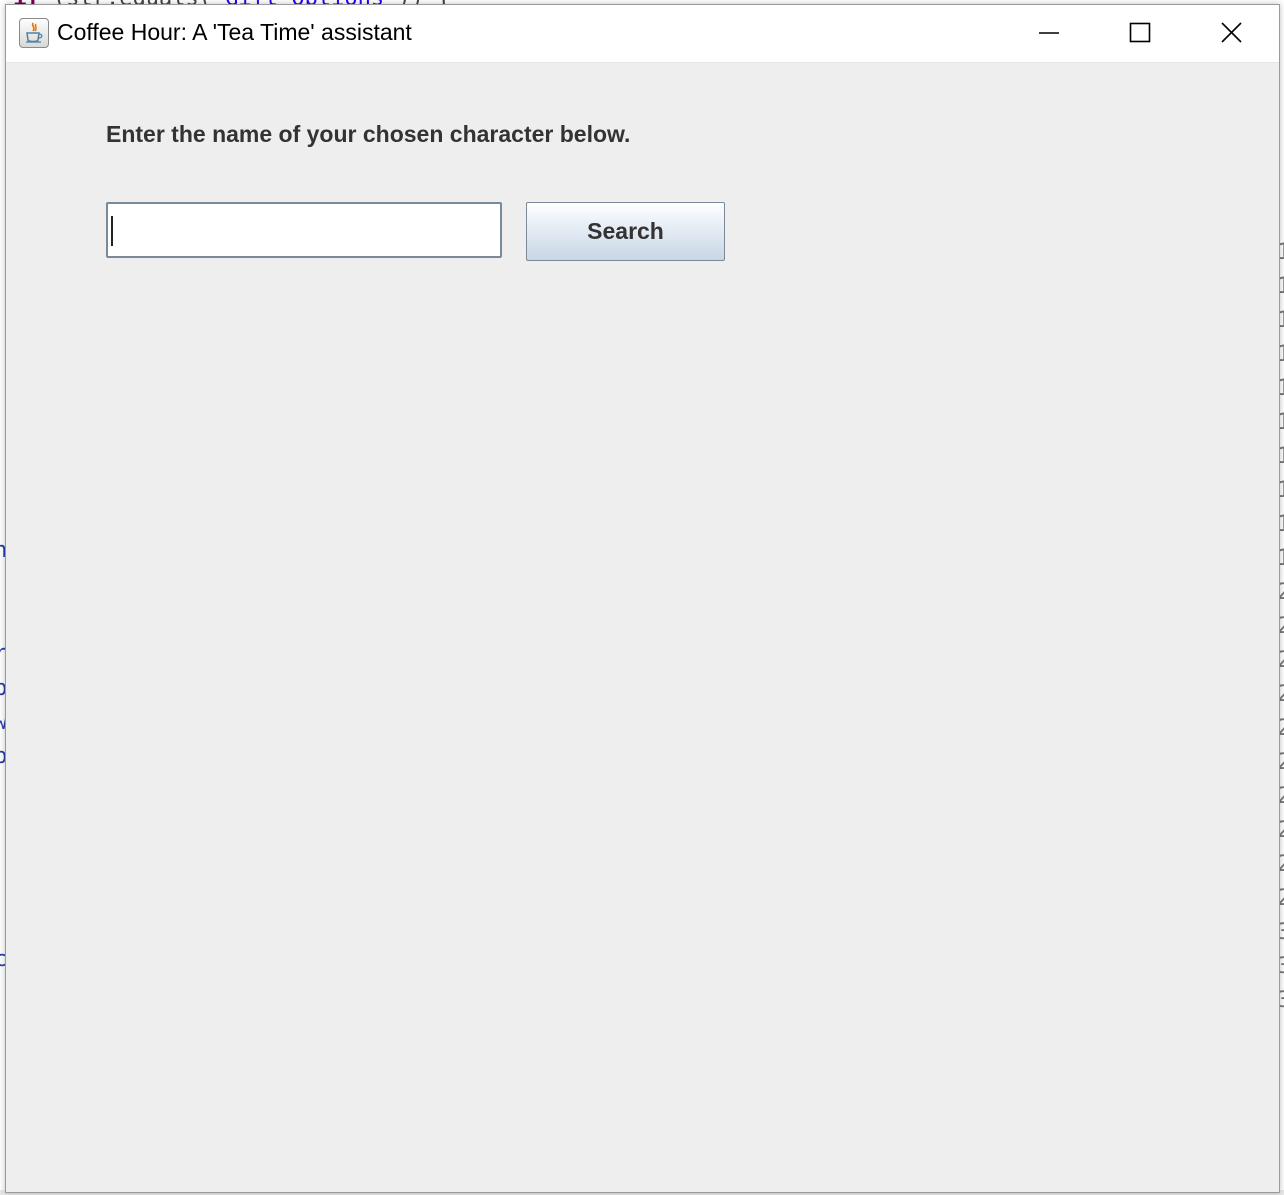 The height and width of the screenshot is (1195, 1284). What do you see at coordinates (304, 230) in the screenshot?
I see `character-name-input` at bounding box center [304, 230].